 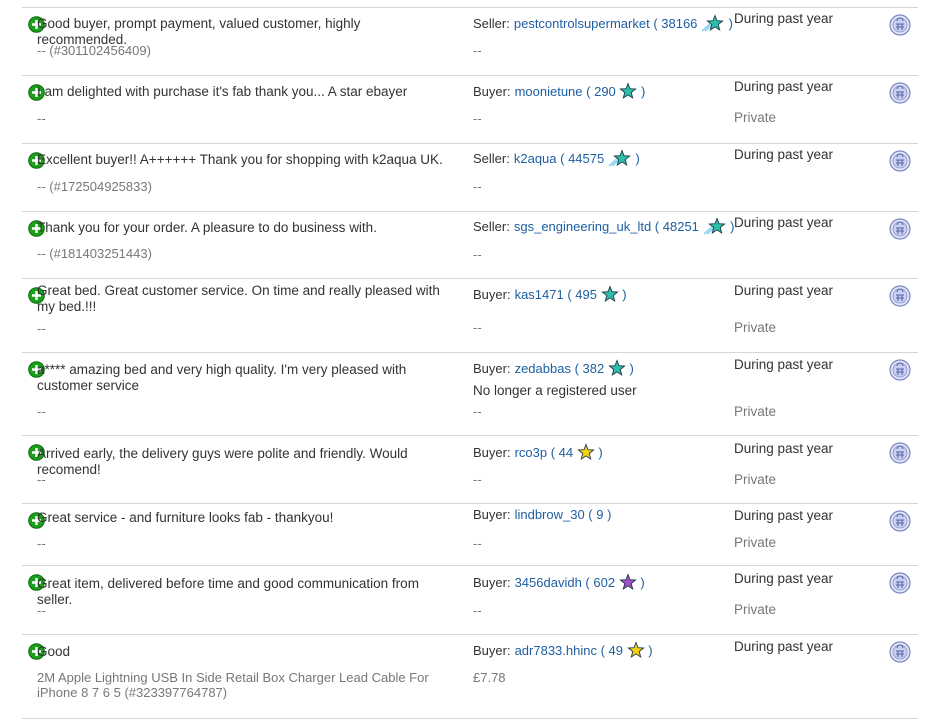 I want to click on user-link: kas1471, so click(x=539, y=294).